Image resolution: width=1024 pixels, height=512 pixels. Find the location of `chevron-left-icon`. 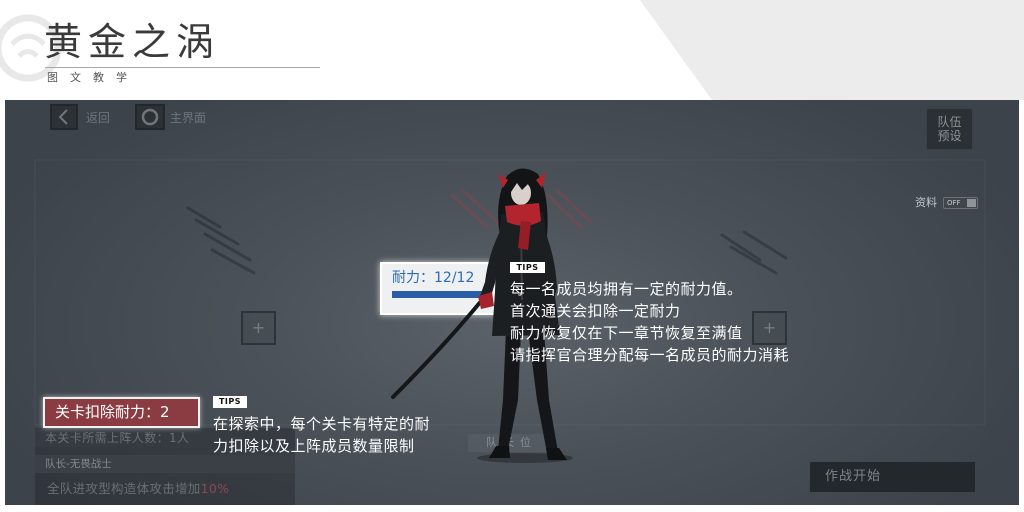

chevron-left-icon is located at coordinates (63, 117).